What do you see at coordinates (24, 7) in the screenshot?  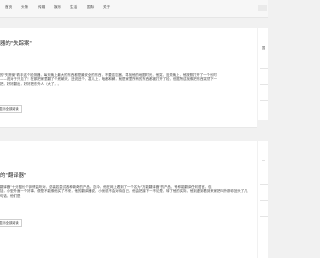 I see `nav-item-headlines: 头条` at bounding box center [24, 7].